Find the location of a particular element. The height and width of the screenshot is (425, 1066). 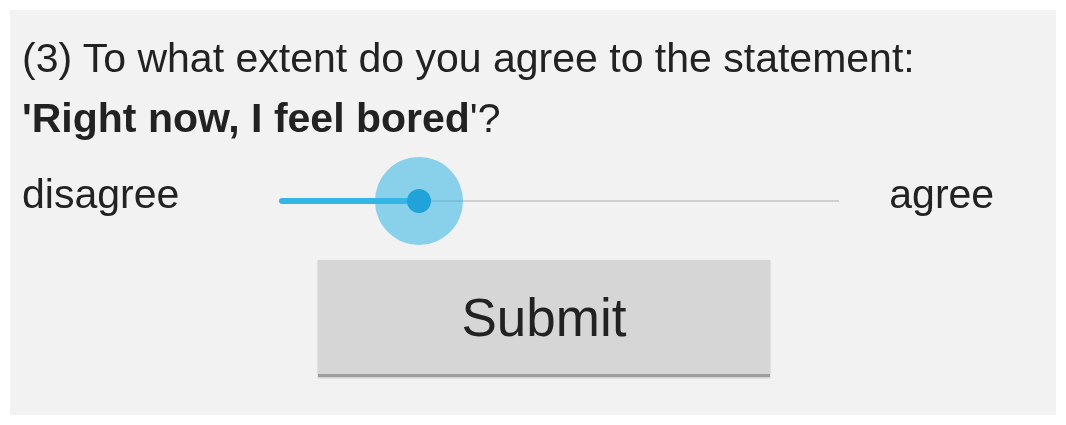

min-label: disagree is located at coordinates (101, 194).